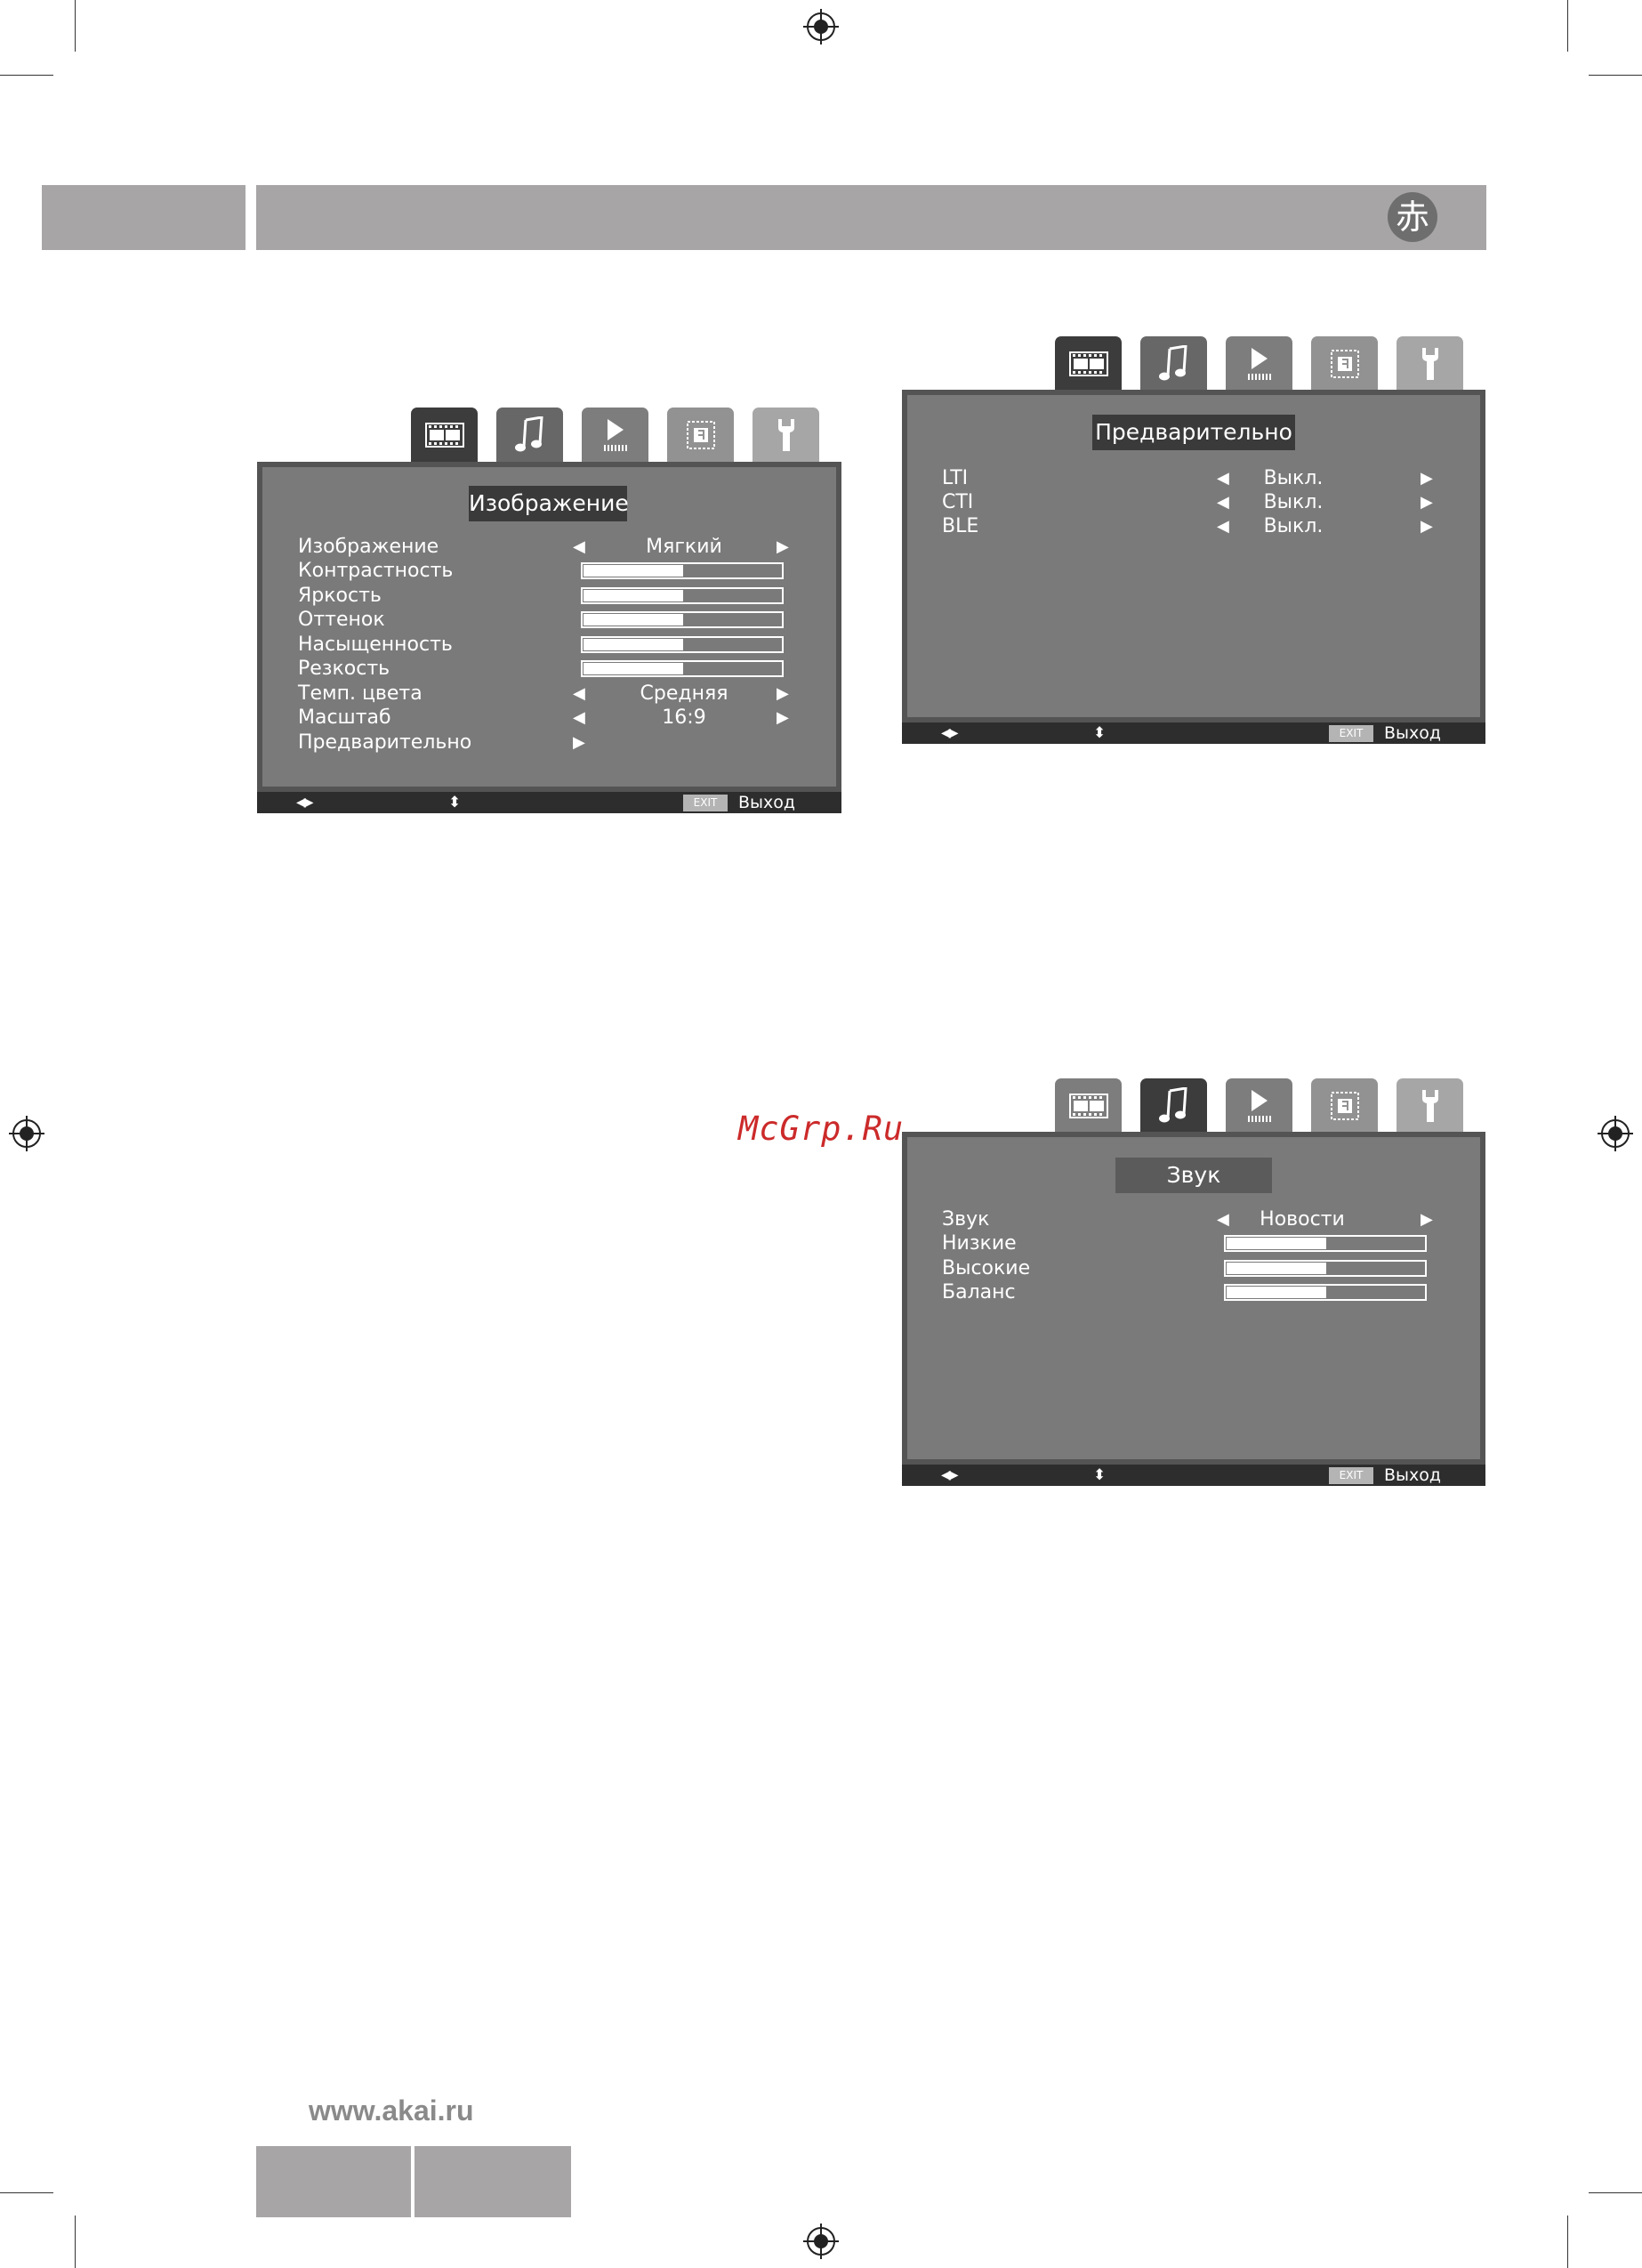 The image size is (1642, 2268). I want to click on exit-label: Выход, so click(1413, 1475).